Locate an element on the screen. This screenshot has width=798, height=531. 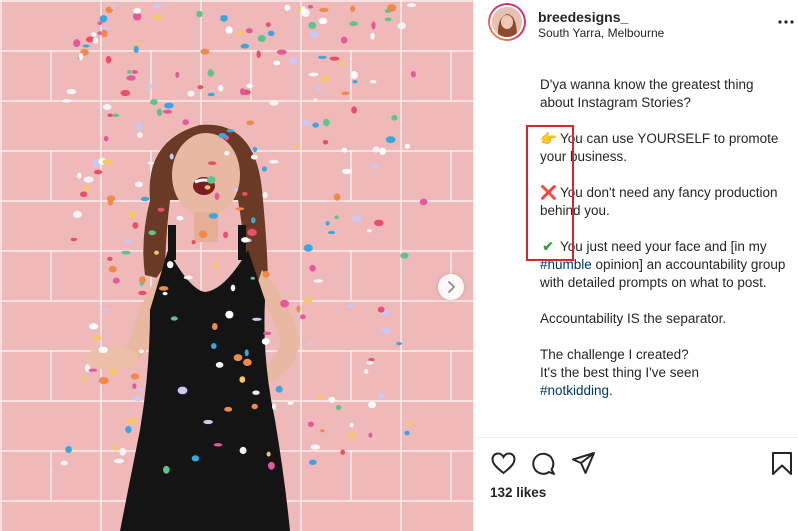
post-header: breedesigns_ South Yarra, Melbourne is located at coordinates (636, 24).